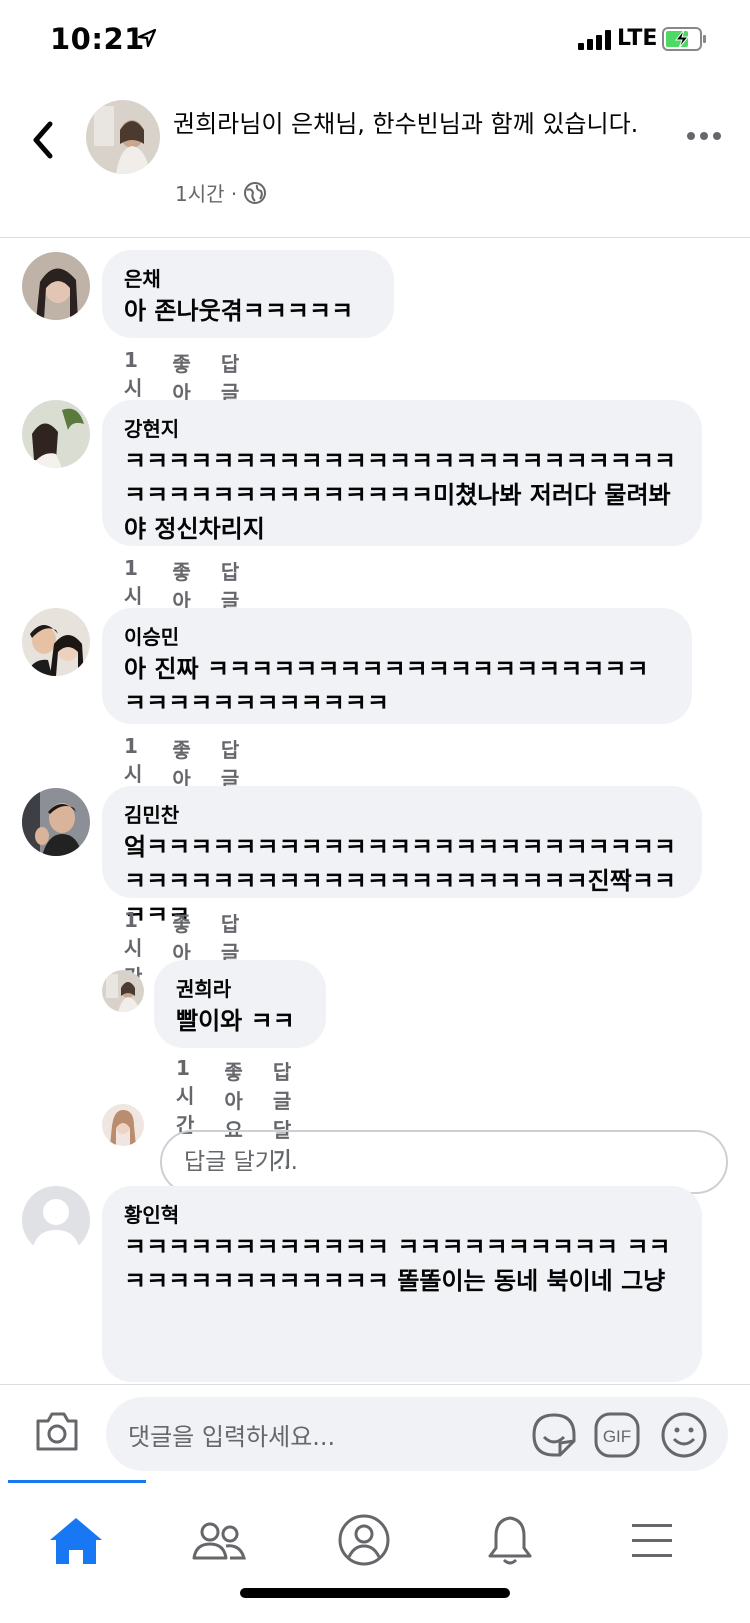  I want to click on comment-composer: 댓글을 입력하세요... GIF, so click(375, 1432).